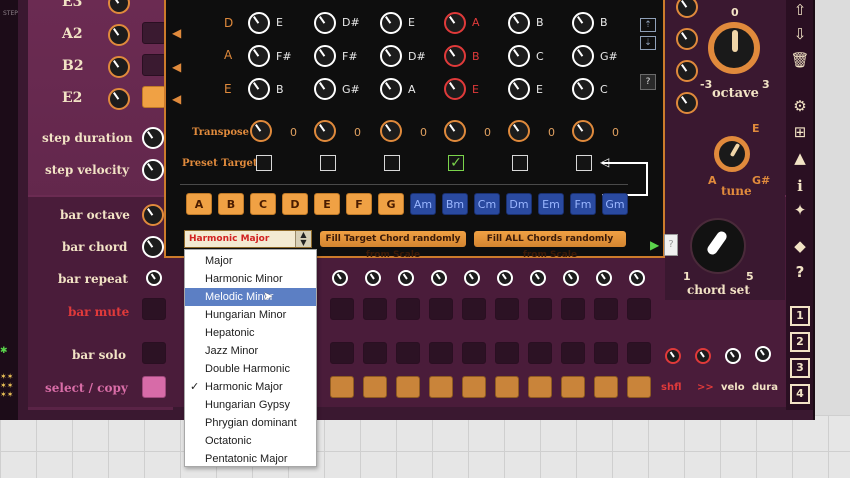 This screenshot has width=850, height=478. Describe the element at coordinates (800, 316) in the screenshot. I see `slot-1-icon: 1` at that location.